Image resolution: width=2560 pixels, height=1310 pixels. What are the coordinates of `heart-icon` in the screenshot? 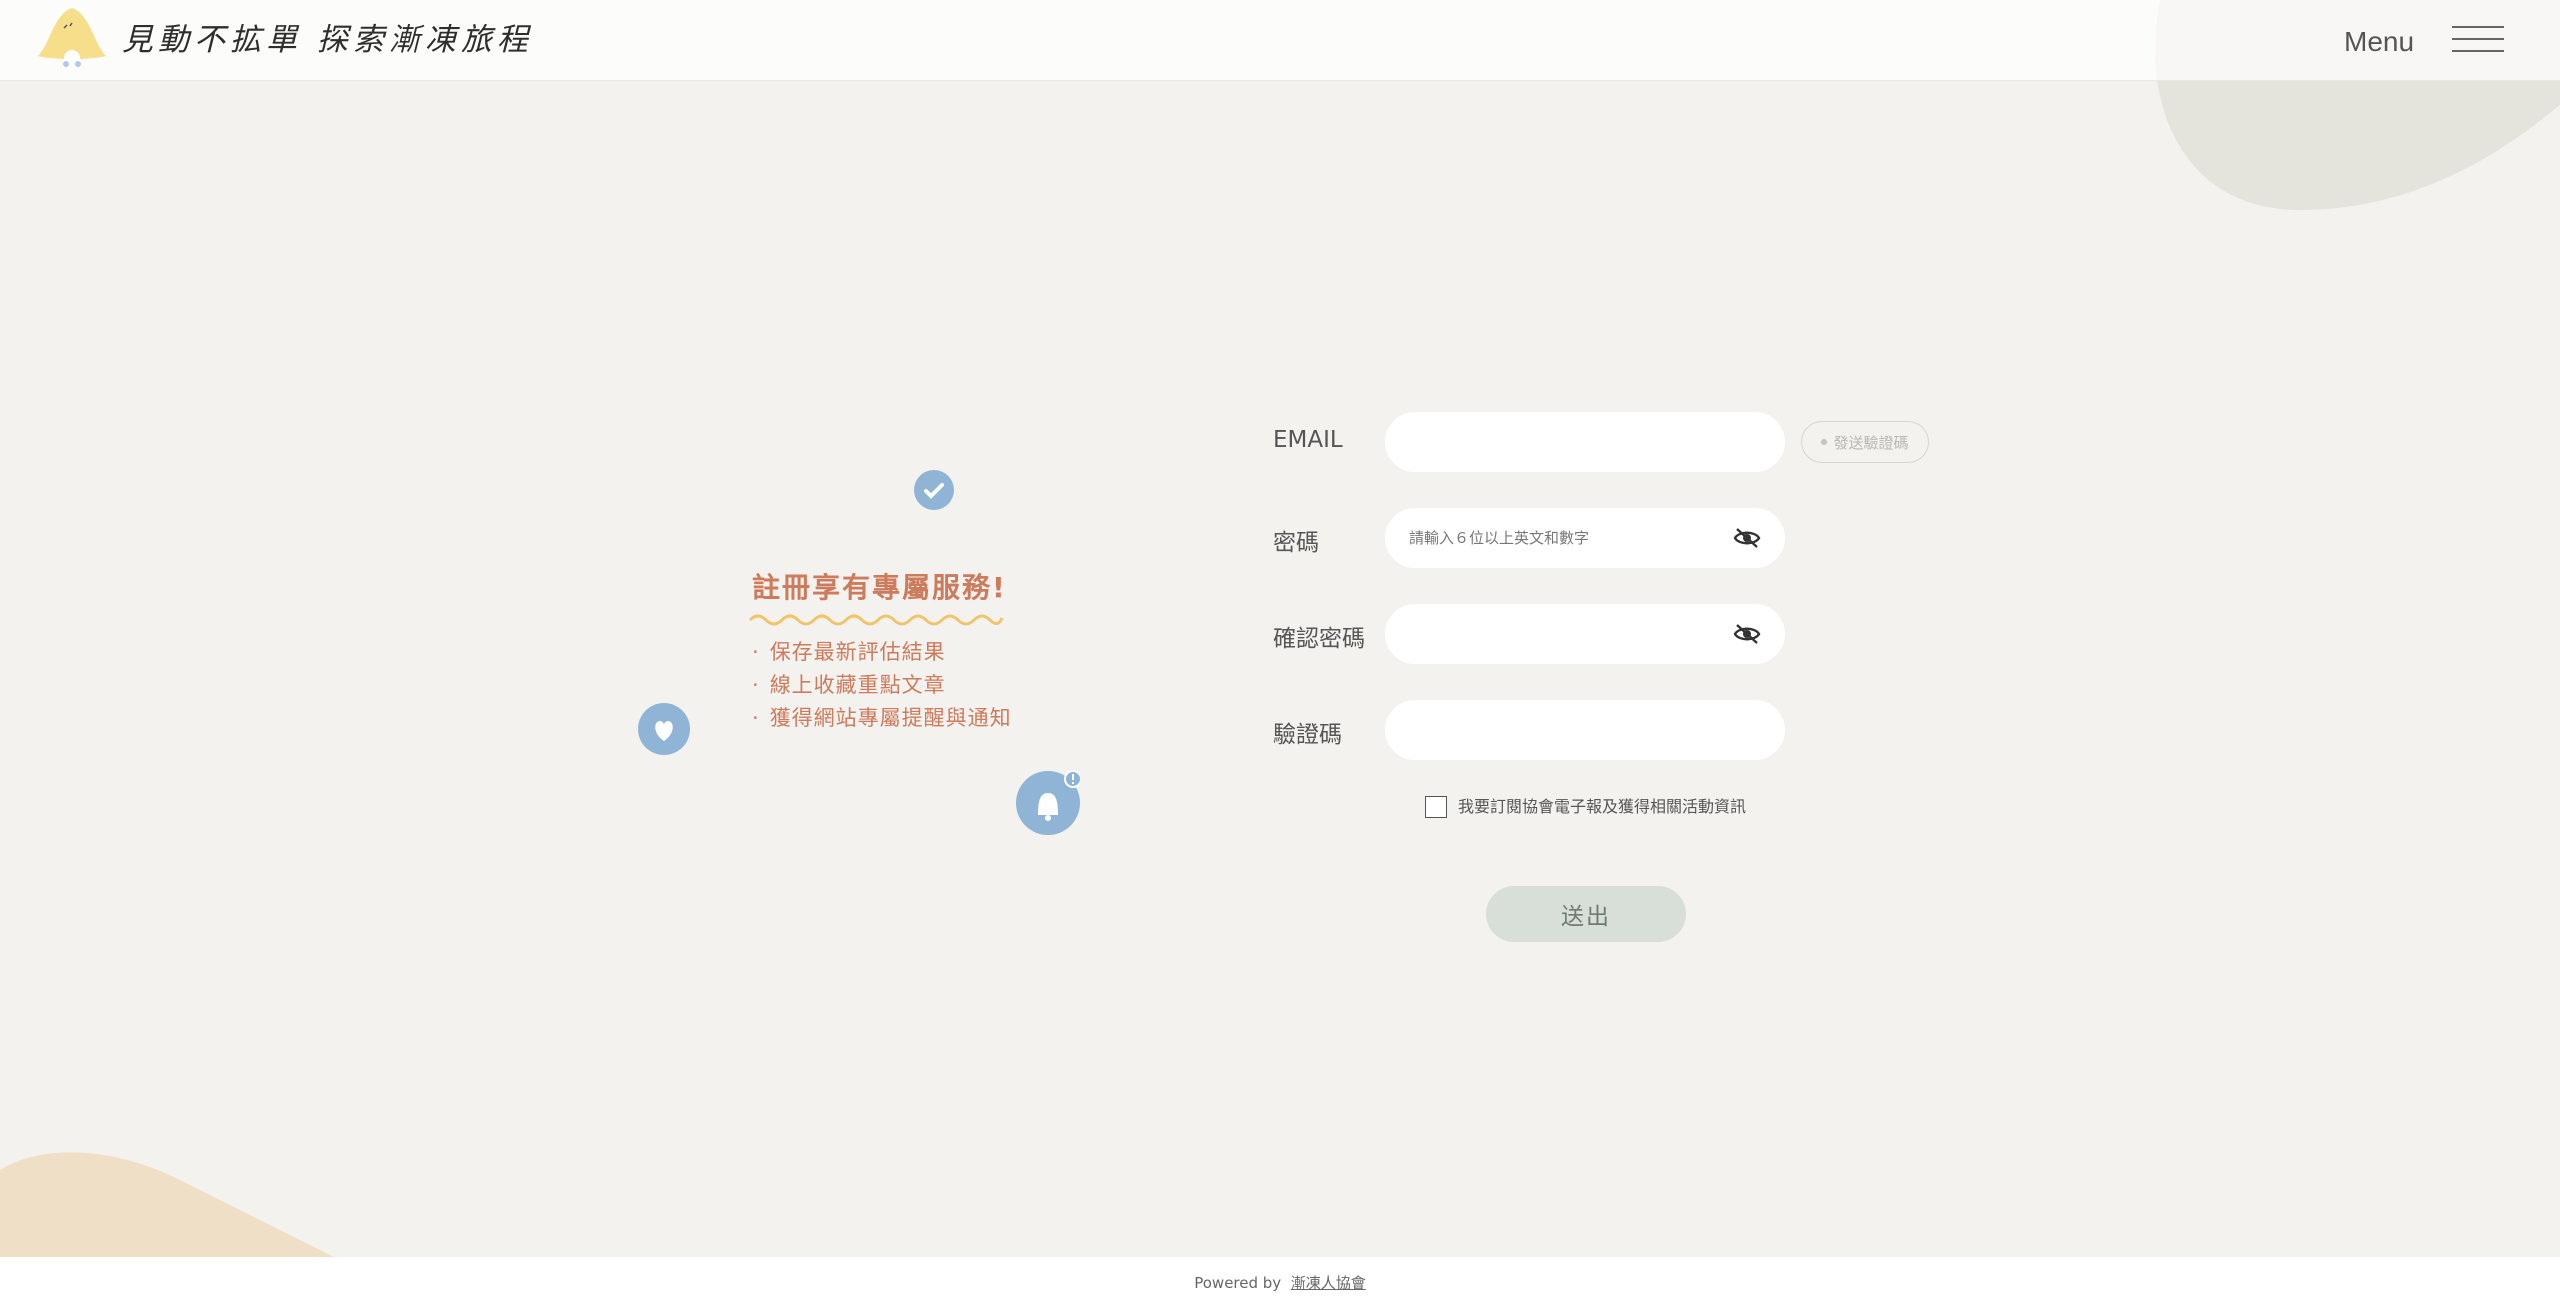 It's located at (664, 729).